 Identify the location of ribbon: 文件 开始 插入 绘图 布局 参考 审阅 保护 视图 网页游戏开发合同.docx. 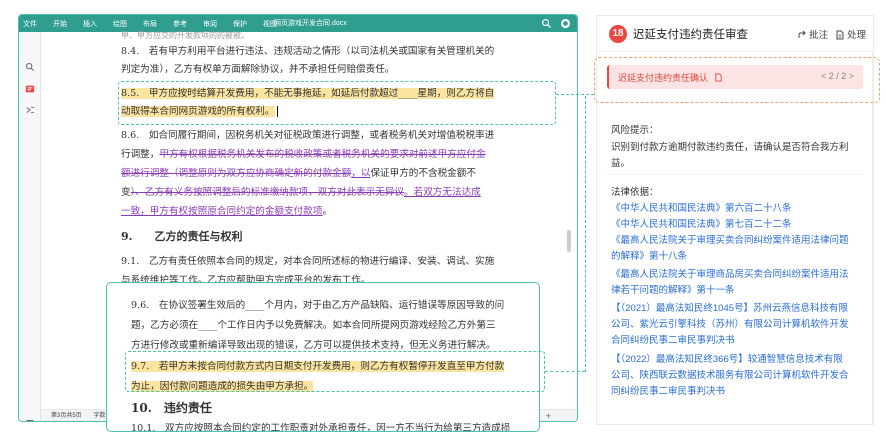
(298, 23).